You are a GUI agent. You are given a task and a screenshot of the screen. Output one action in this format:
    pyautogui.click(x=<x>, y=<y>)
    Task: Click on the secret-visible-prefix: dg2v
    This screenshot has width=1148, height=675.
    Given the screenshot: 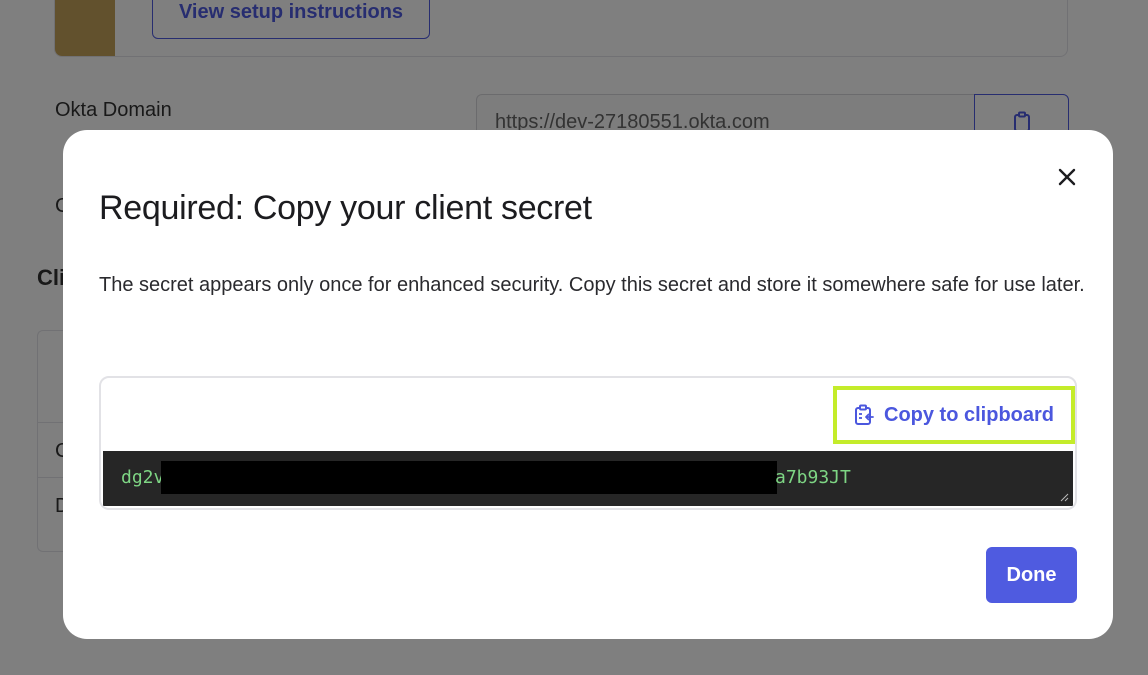 What is the action you would take?
    pyautogui.click(x=143, y=477)
    